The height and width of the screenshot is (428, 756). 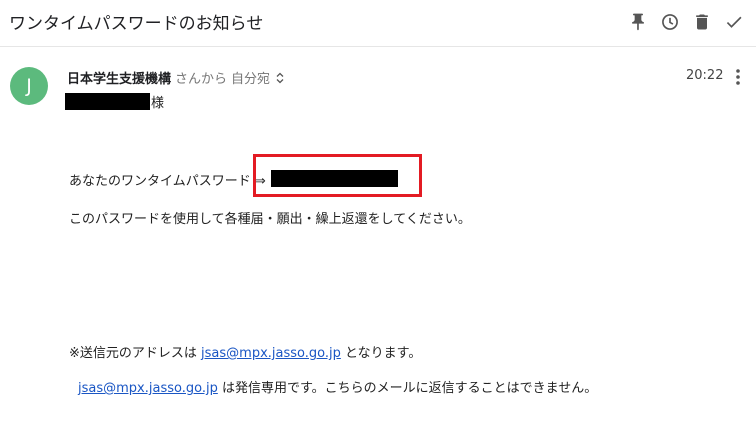 I want to click on trash-icon, so click(x=702, y=22).